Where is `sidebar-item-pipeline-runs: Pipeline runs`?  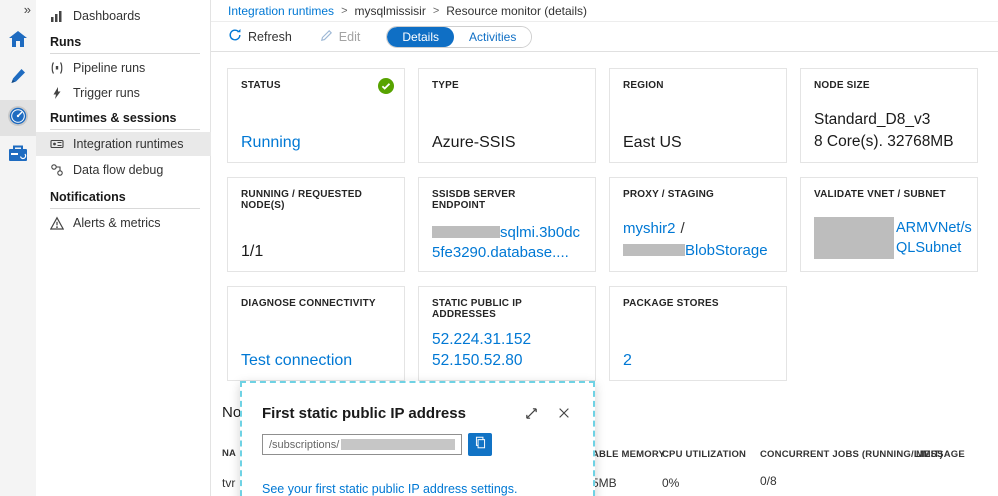
sidebar-item-pipeline-runs: Pipeline runs is located at coordinates (123, 68).